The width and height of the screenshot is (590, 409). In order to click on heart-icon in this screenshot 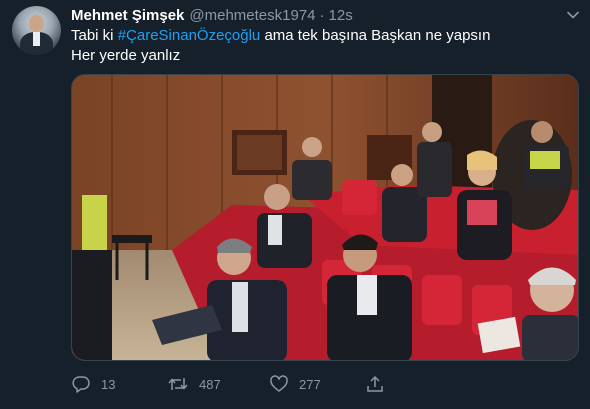, I will do `click(279, 383)`.